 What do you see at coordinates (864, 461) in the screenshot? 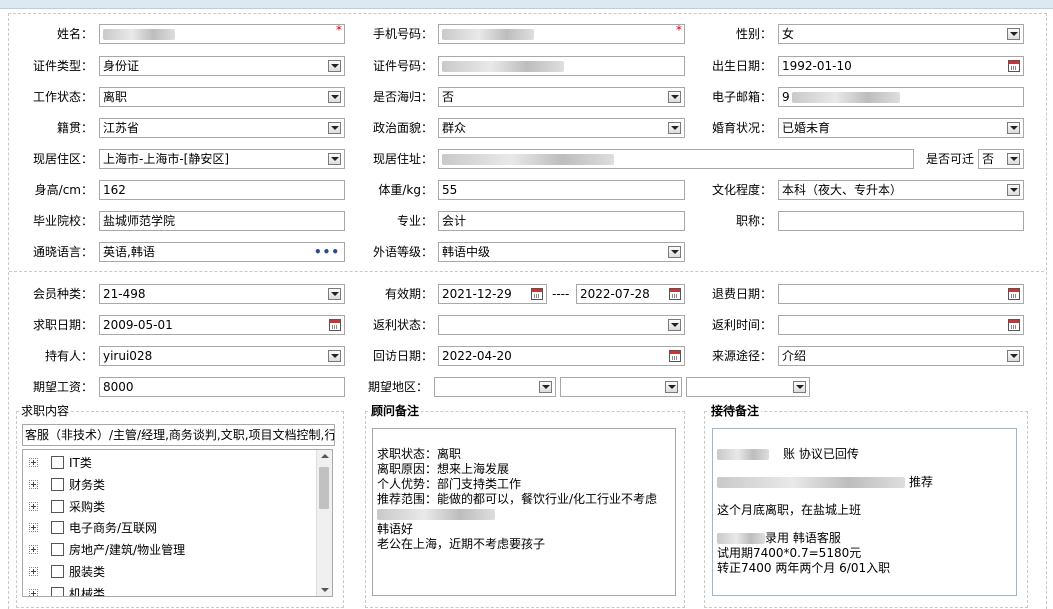
I see `note-line: 账 协议已回传` at bounding box center [864, 461].